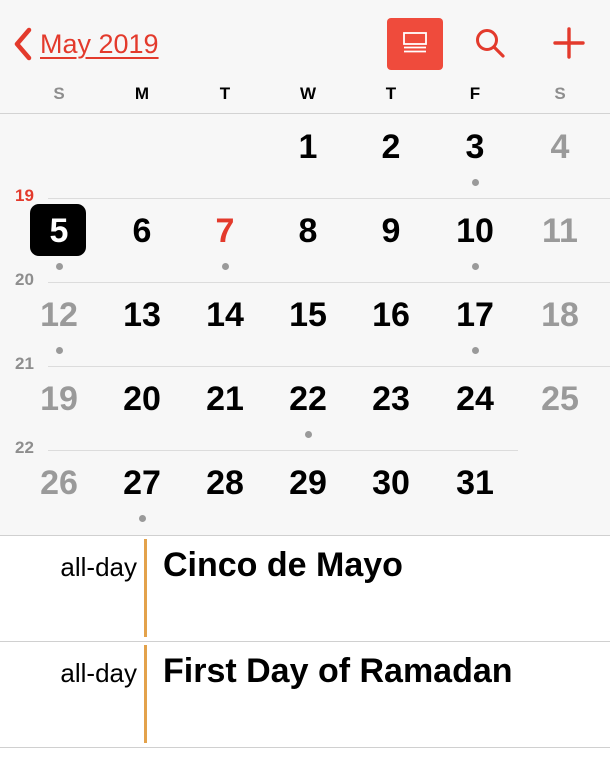 The image size is (610, 765). What do you see at coordinates (305, 747) in the screenshot?
I see `event-divider` at bounding box center [305, 747].